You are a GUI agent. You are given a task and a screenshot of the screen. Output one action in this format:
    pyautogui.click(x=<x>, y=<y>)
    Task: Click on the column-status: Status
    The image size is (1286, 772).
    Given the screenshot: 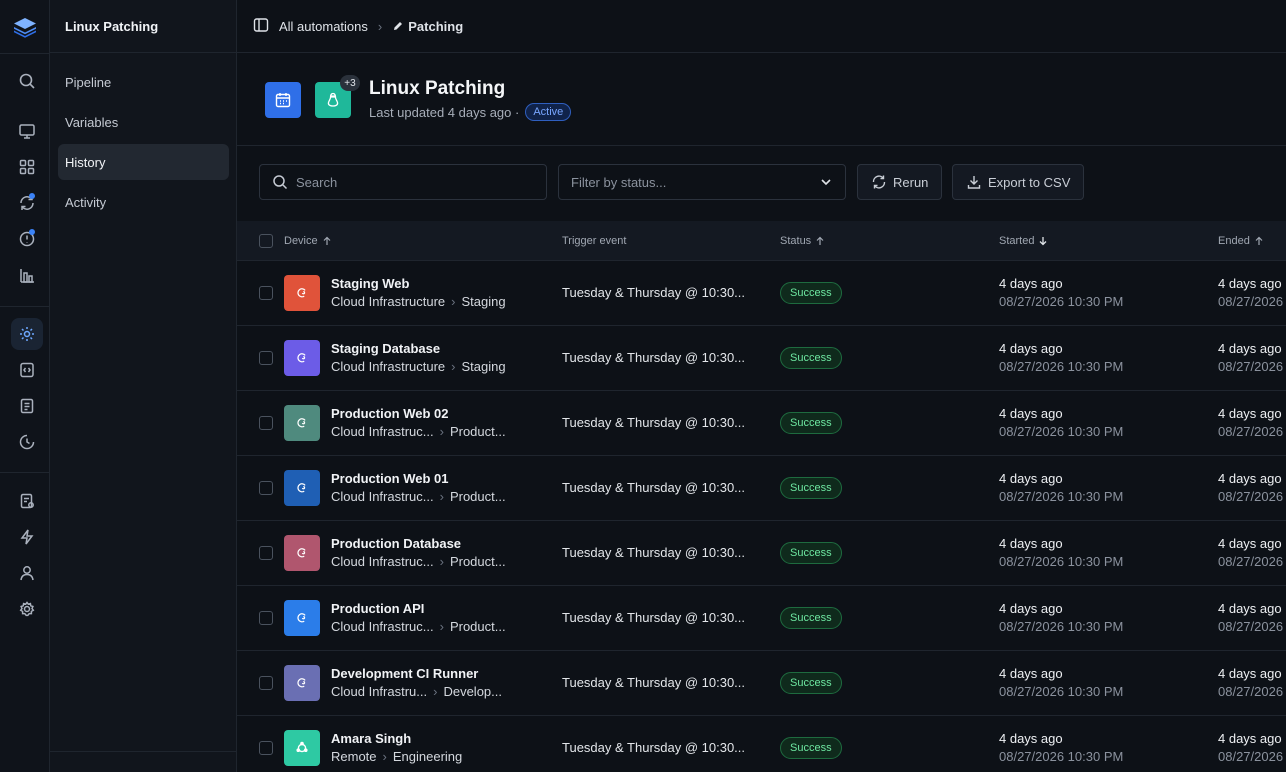 What is the action you would take?
    pyautogui.click(x=802, y=241)
    